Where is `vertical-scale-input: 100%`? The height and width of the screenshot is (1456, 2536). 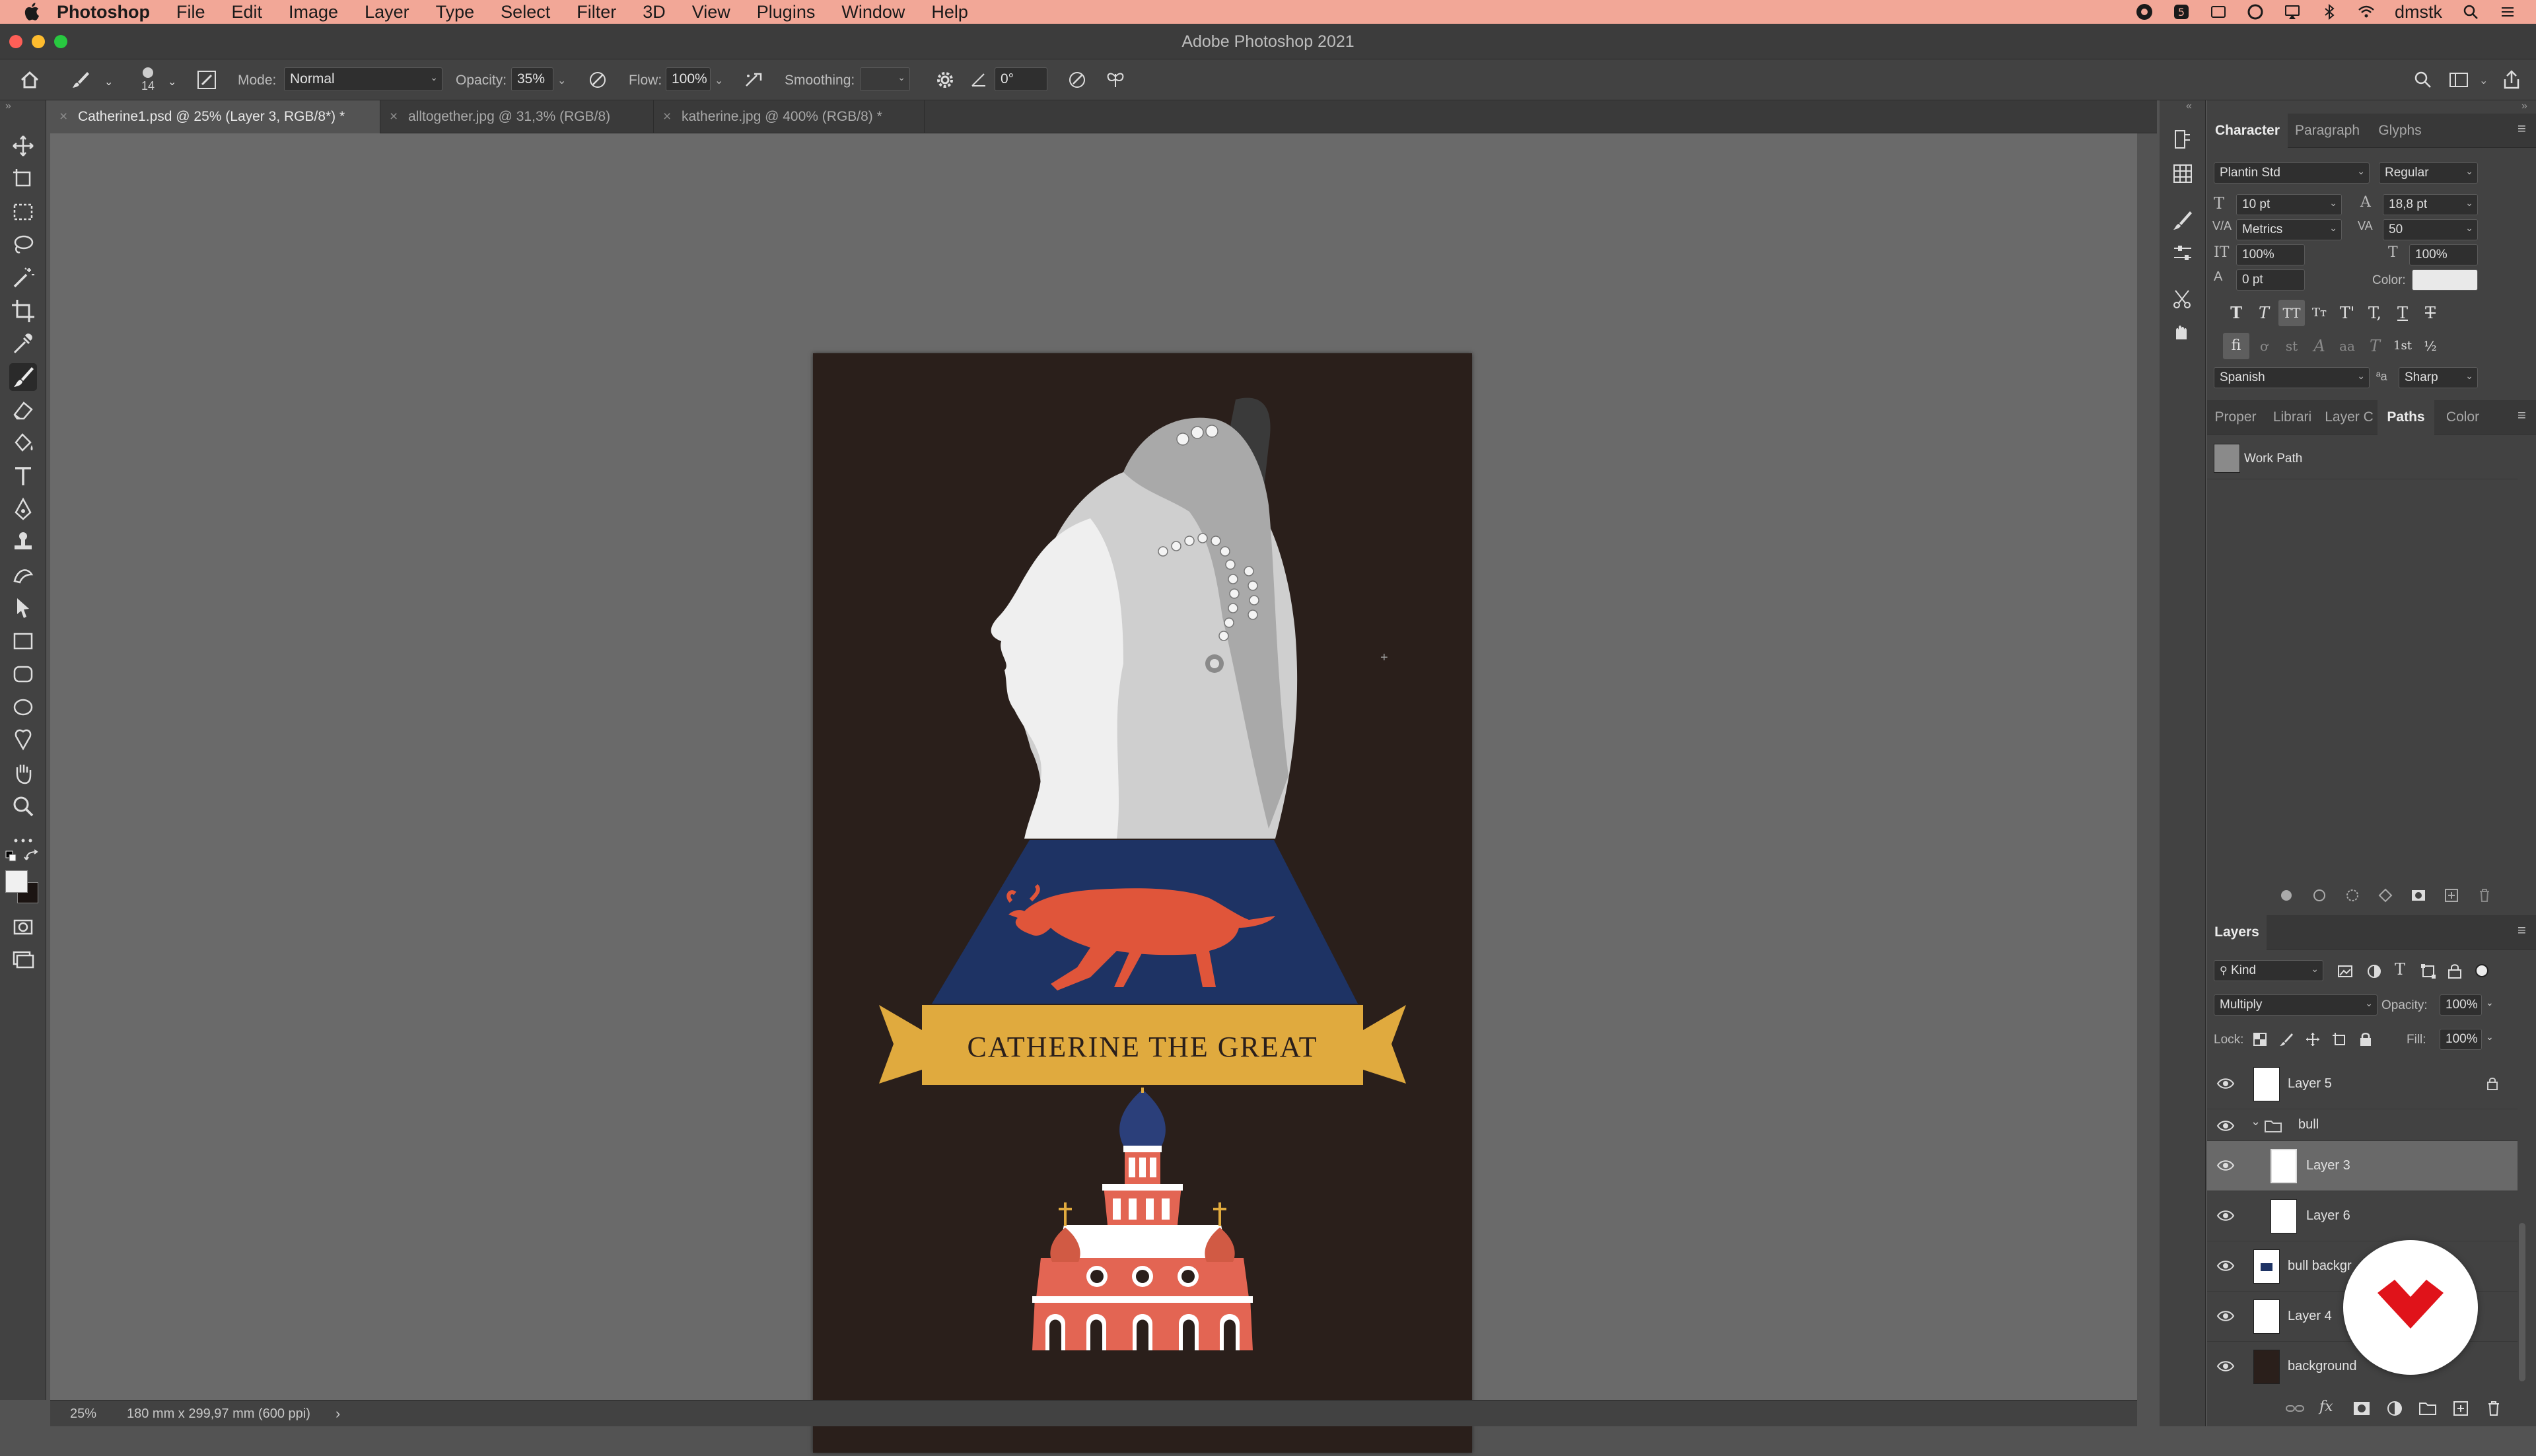 vertical-scale-input: 100% is located at coordinates (2270, 254).